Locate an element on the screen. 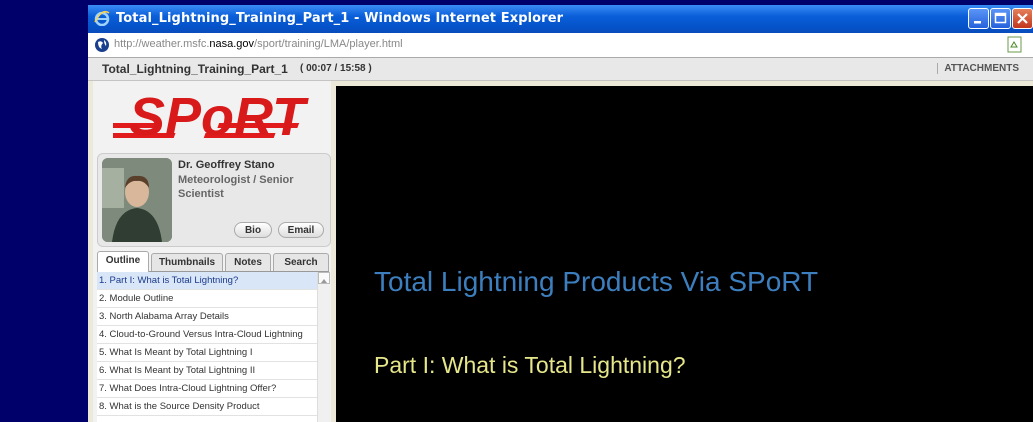 The height and width of the screenshot is (422, 1033). sport-logo: SPoRT is located at coordinates (211, 117).